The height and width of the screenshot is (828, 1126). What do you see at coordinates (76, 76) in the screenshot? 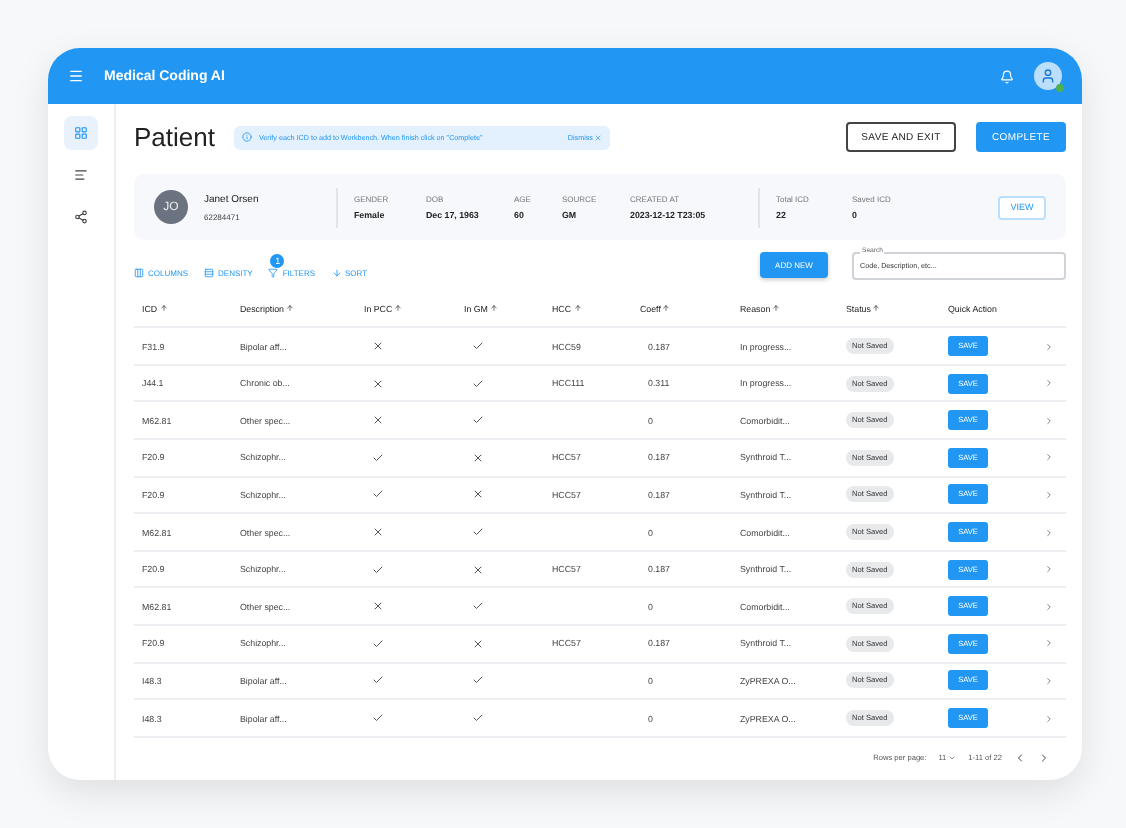
I see `menu-icon` at bounding box center [76, 76].